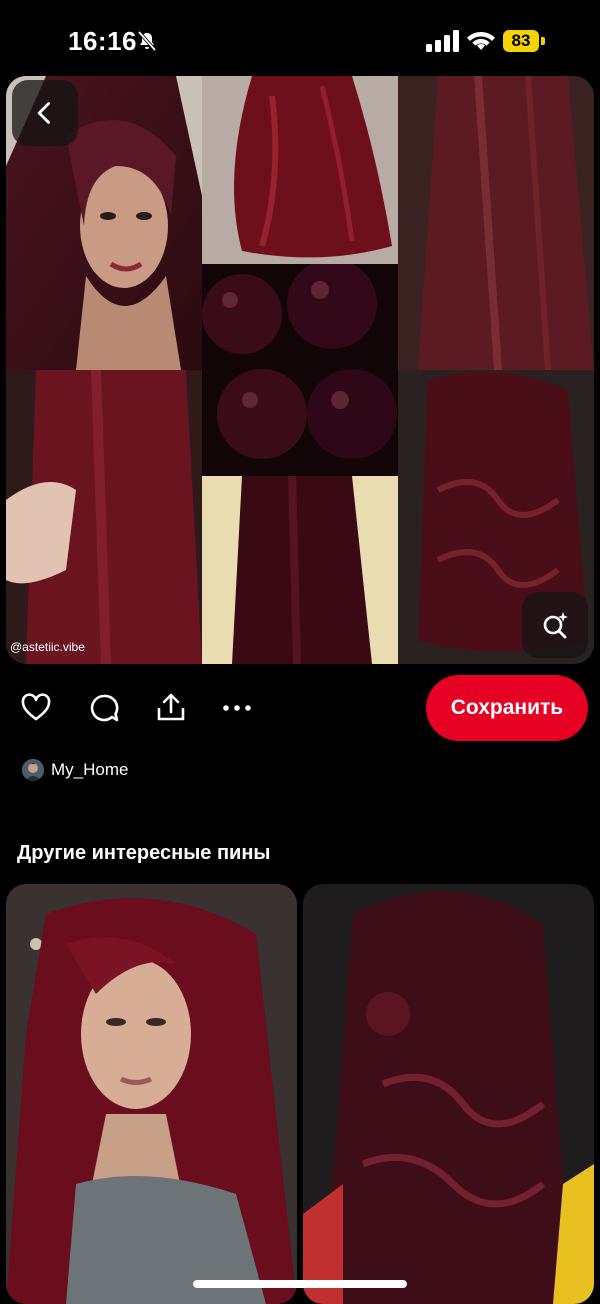 This screenshot has width=600, height=1304. Describe the element at coordinates (300, 40) in the screenshot. I see `status-bar: 16:16 83` at that location.